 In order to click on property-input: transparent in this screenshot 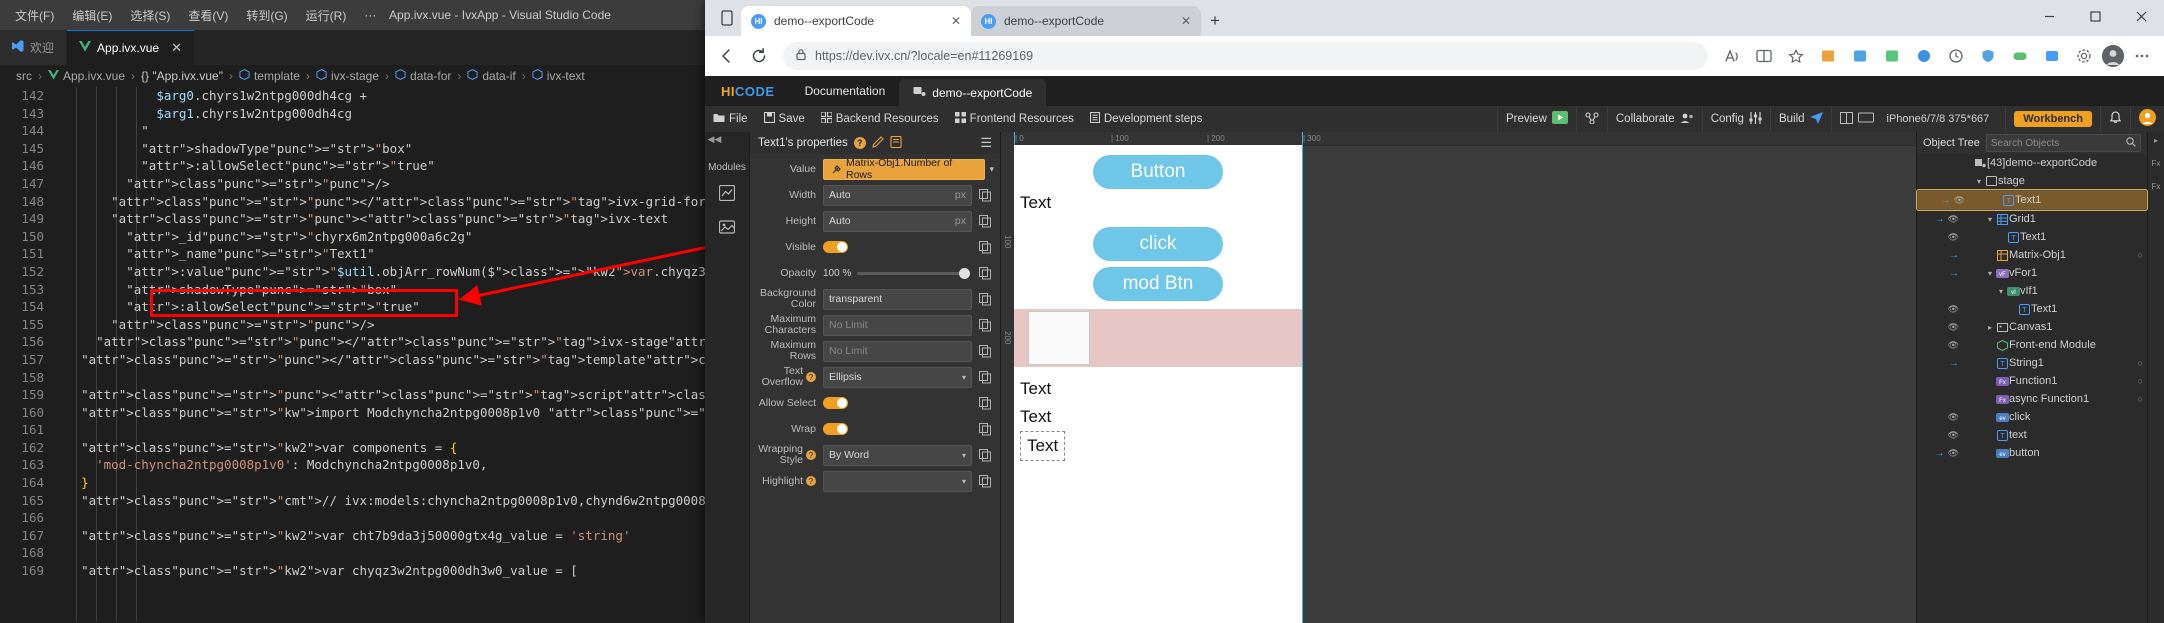, I will do `click(897, 299)`.